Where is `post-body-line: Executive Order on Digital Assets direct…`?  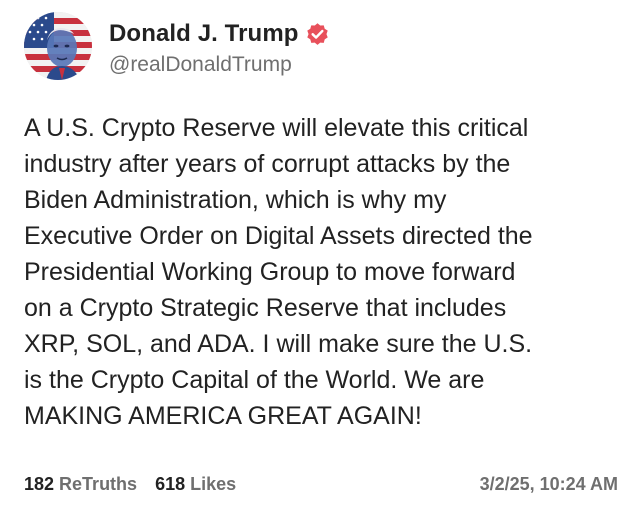
post-body-line: Executive Order on Digital Assets direct… is located at coordinates (278, 236).